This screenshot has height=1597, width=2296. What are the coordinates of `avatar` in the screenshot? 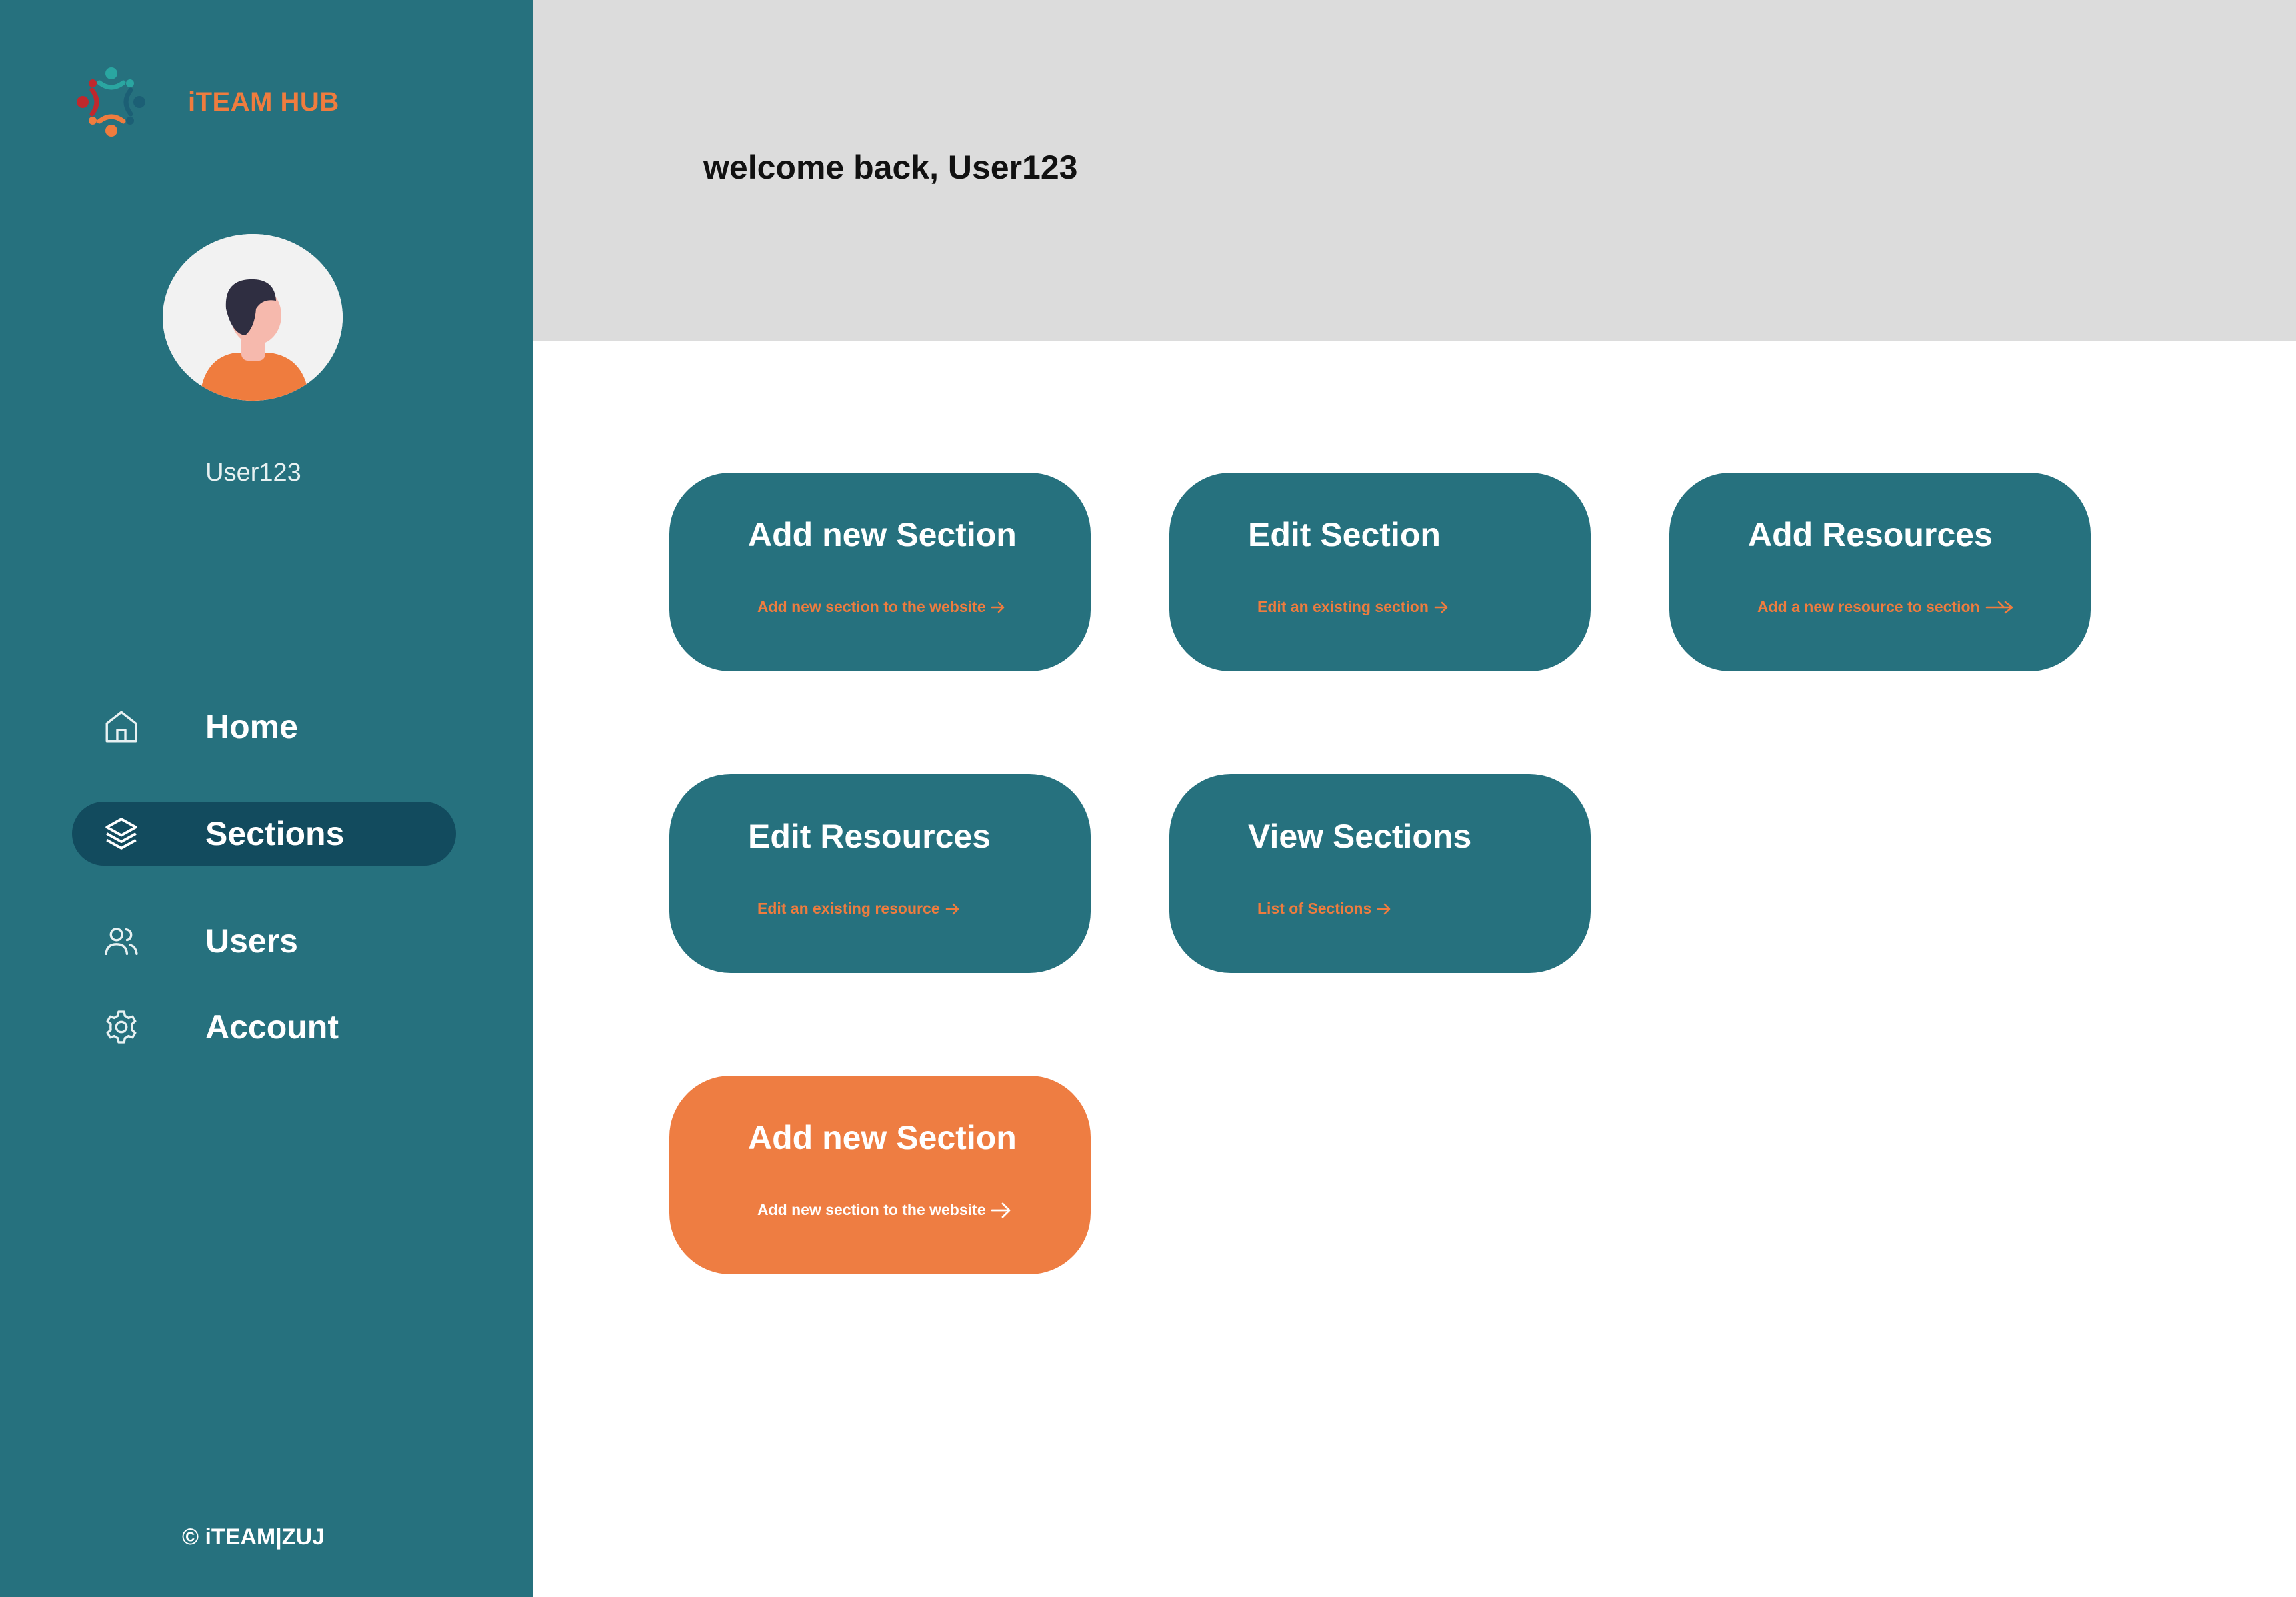 It's located at (253, 317).